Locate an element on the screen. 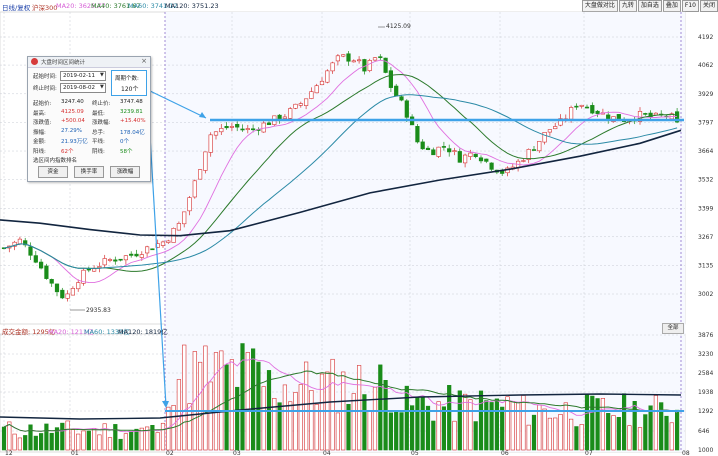 Image resolution: width=718 pixels, height=456 pixels. stat-label: 阴线: is located at coordinates (98, 151).